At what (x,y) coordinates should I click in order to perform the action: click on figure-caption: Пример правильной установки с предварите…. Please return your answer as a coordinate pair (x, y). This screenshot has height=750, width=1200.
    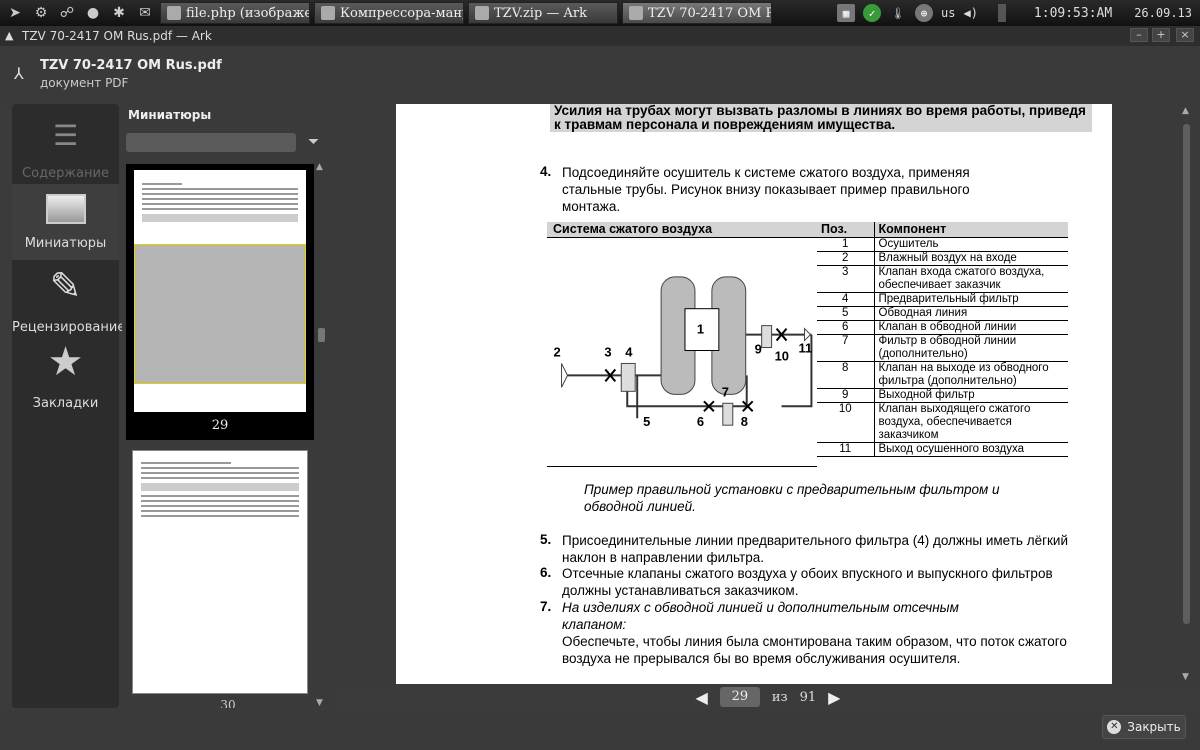
    Looking at the image, I should click on (792, 498).